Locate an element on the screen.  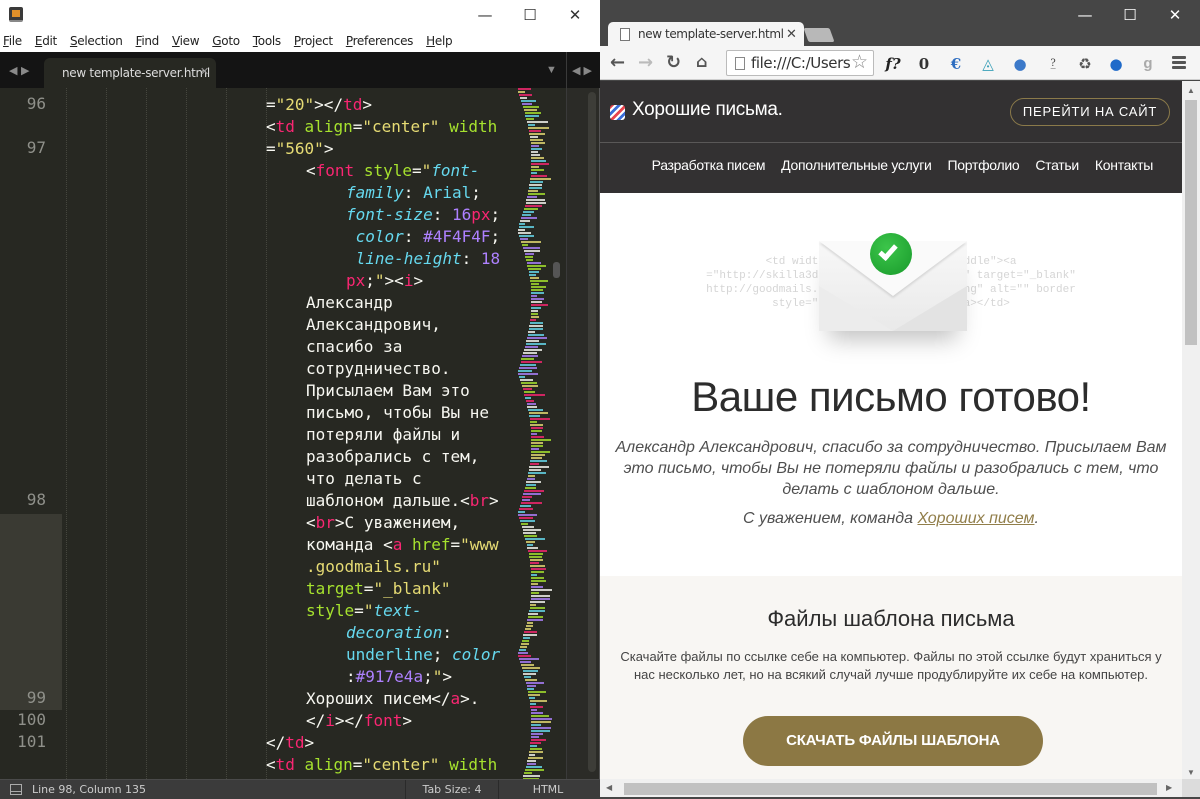
signature-suffix: . is located at coordinates (1036, 518).